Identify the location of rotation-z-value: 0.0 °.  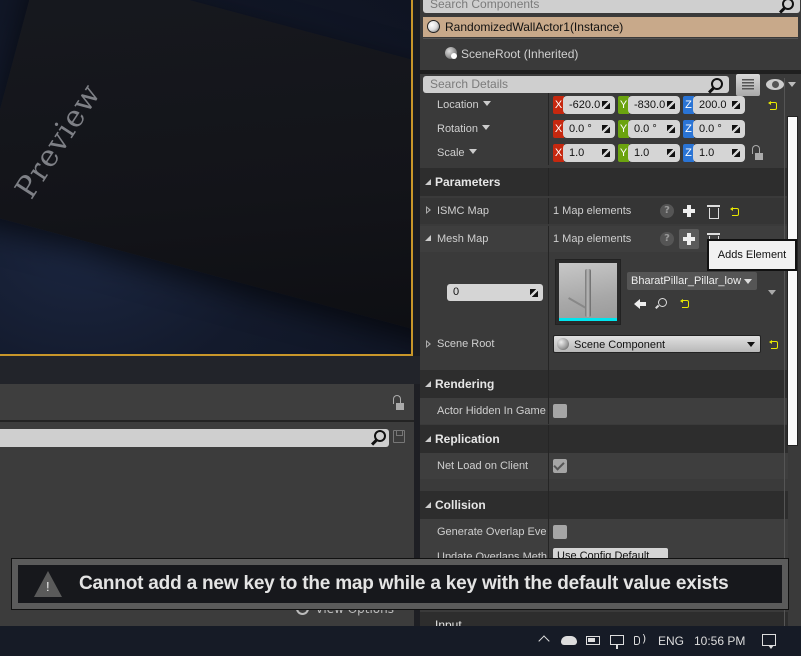
(719, 129).